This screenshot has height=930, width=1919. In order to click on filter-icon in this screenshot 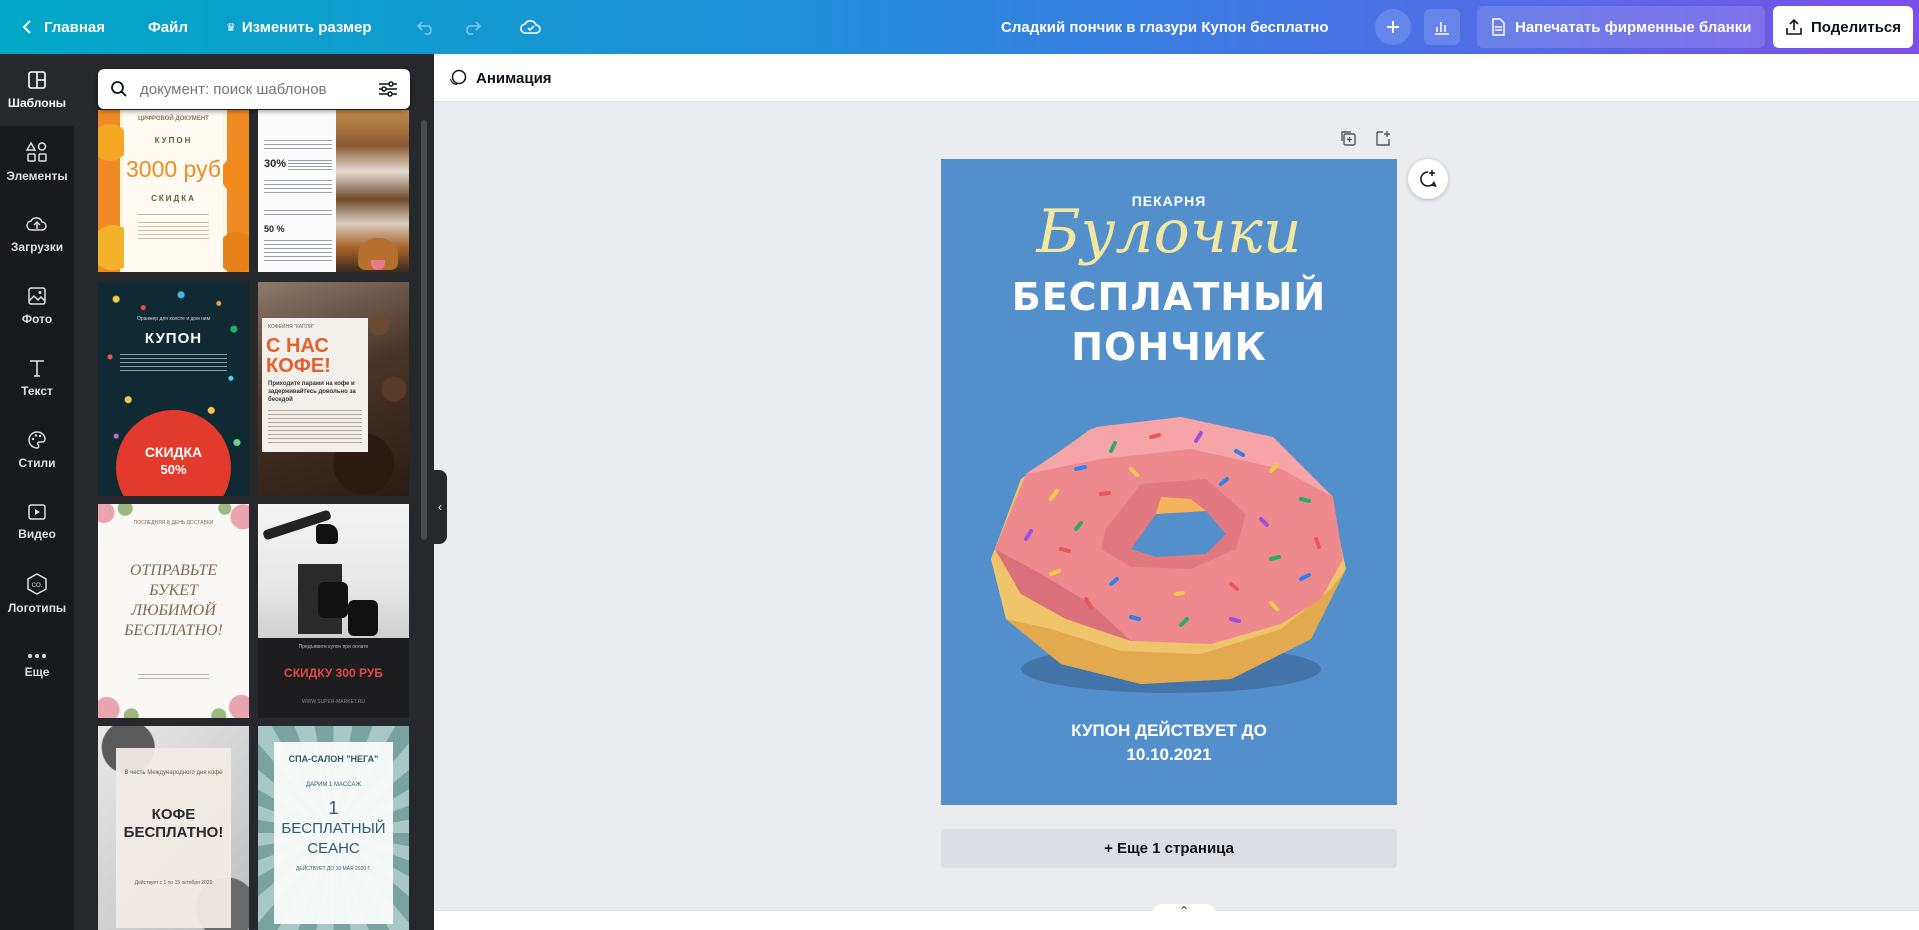, I will do `click(388, 89)`.